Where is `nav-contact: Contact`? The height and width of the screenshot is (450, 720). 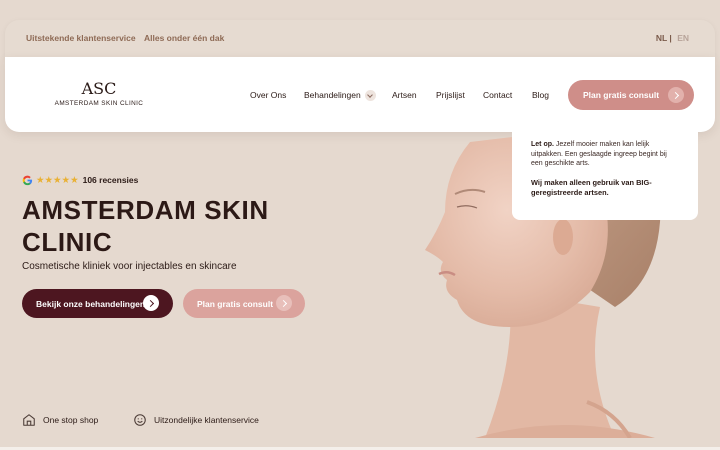
nav-contact: Contact is located at coordinates (497, 95).